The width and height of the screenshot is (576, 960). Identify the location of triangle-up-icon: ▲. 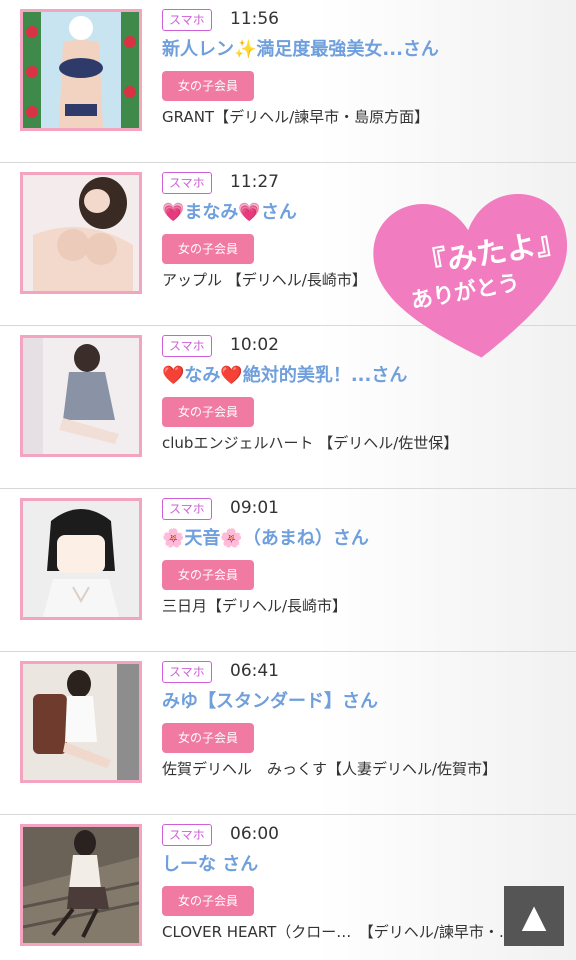
(534, 916).